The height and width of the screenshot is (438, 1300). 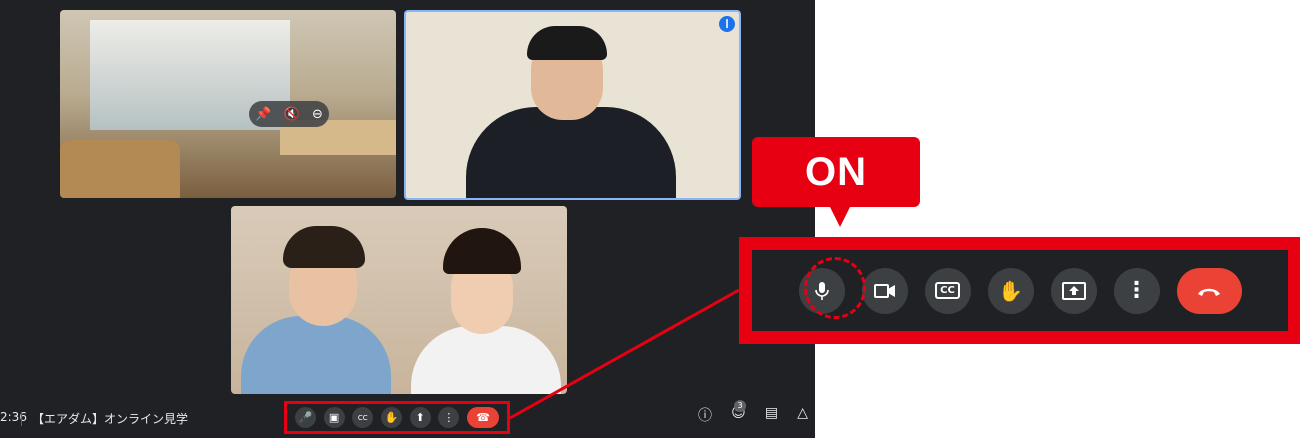 I want to click on end-call-button, so click(x=1209, y=290).